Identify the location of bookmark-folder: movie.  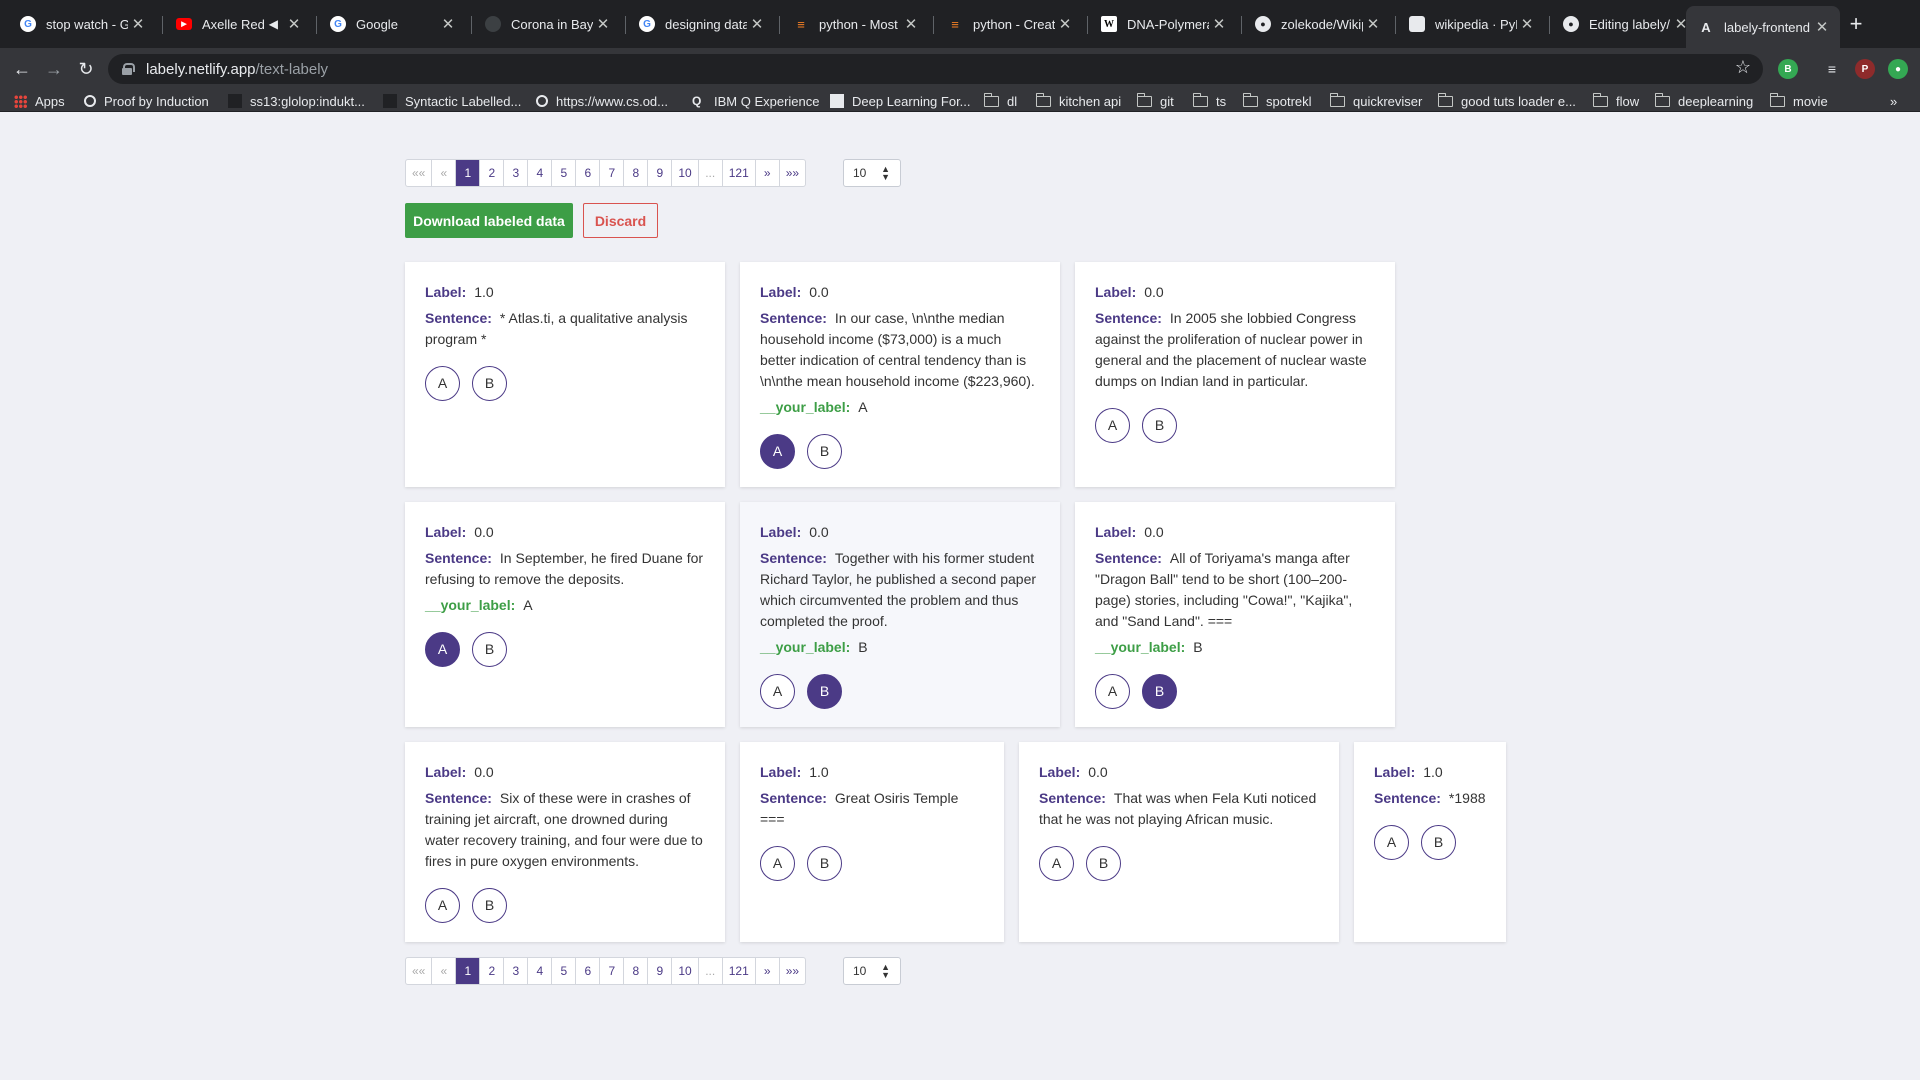
(1798, 101).